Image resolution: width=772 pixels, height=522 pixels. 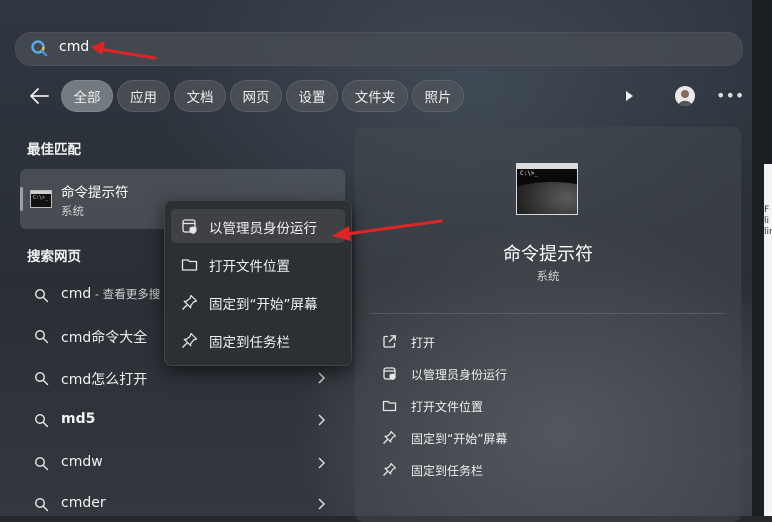 I want to click on search-box, so click(x=379, y=49).